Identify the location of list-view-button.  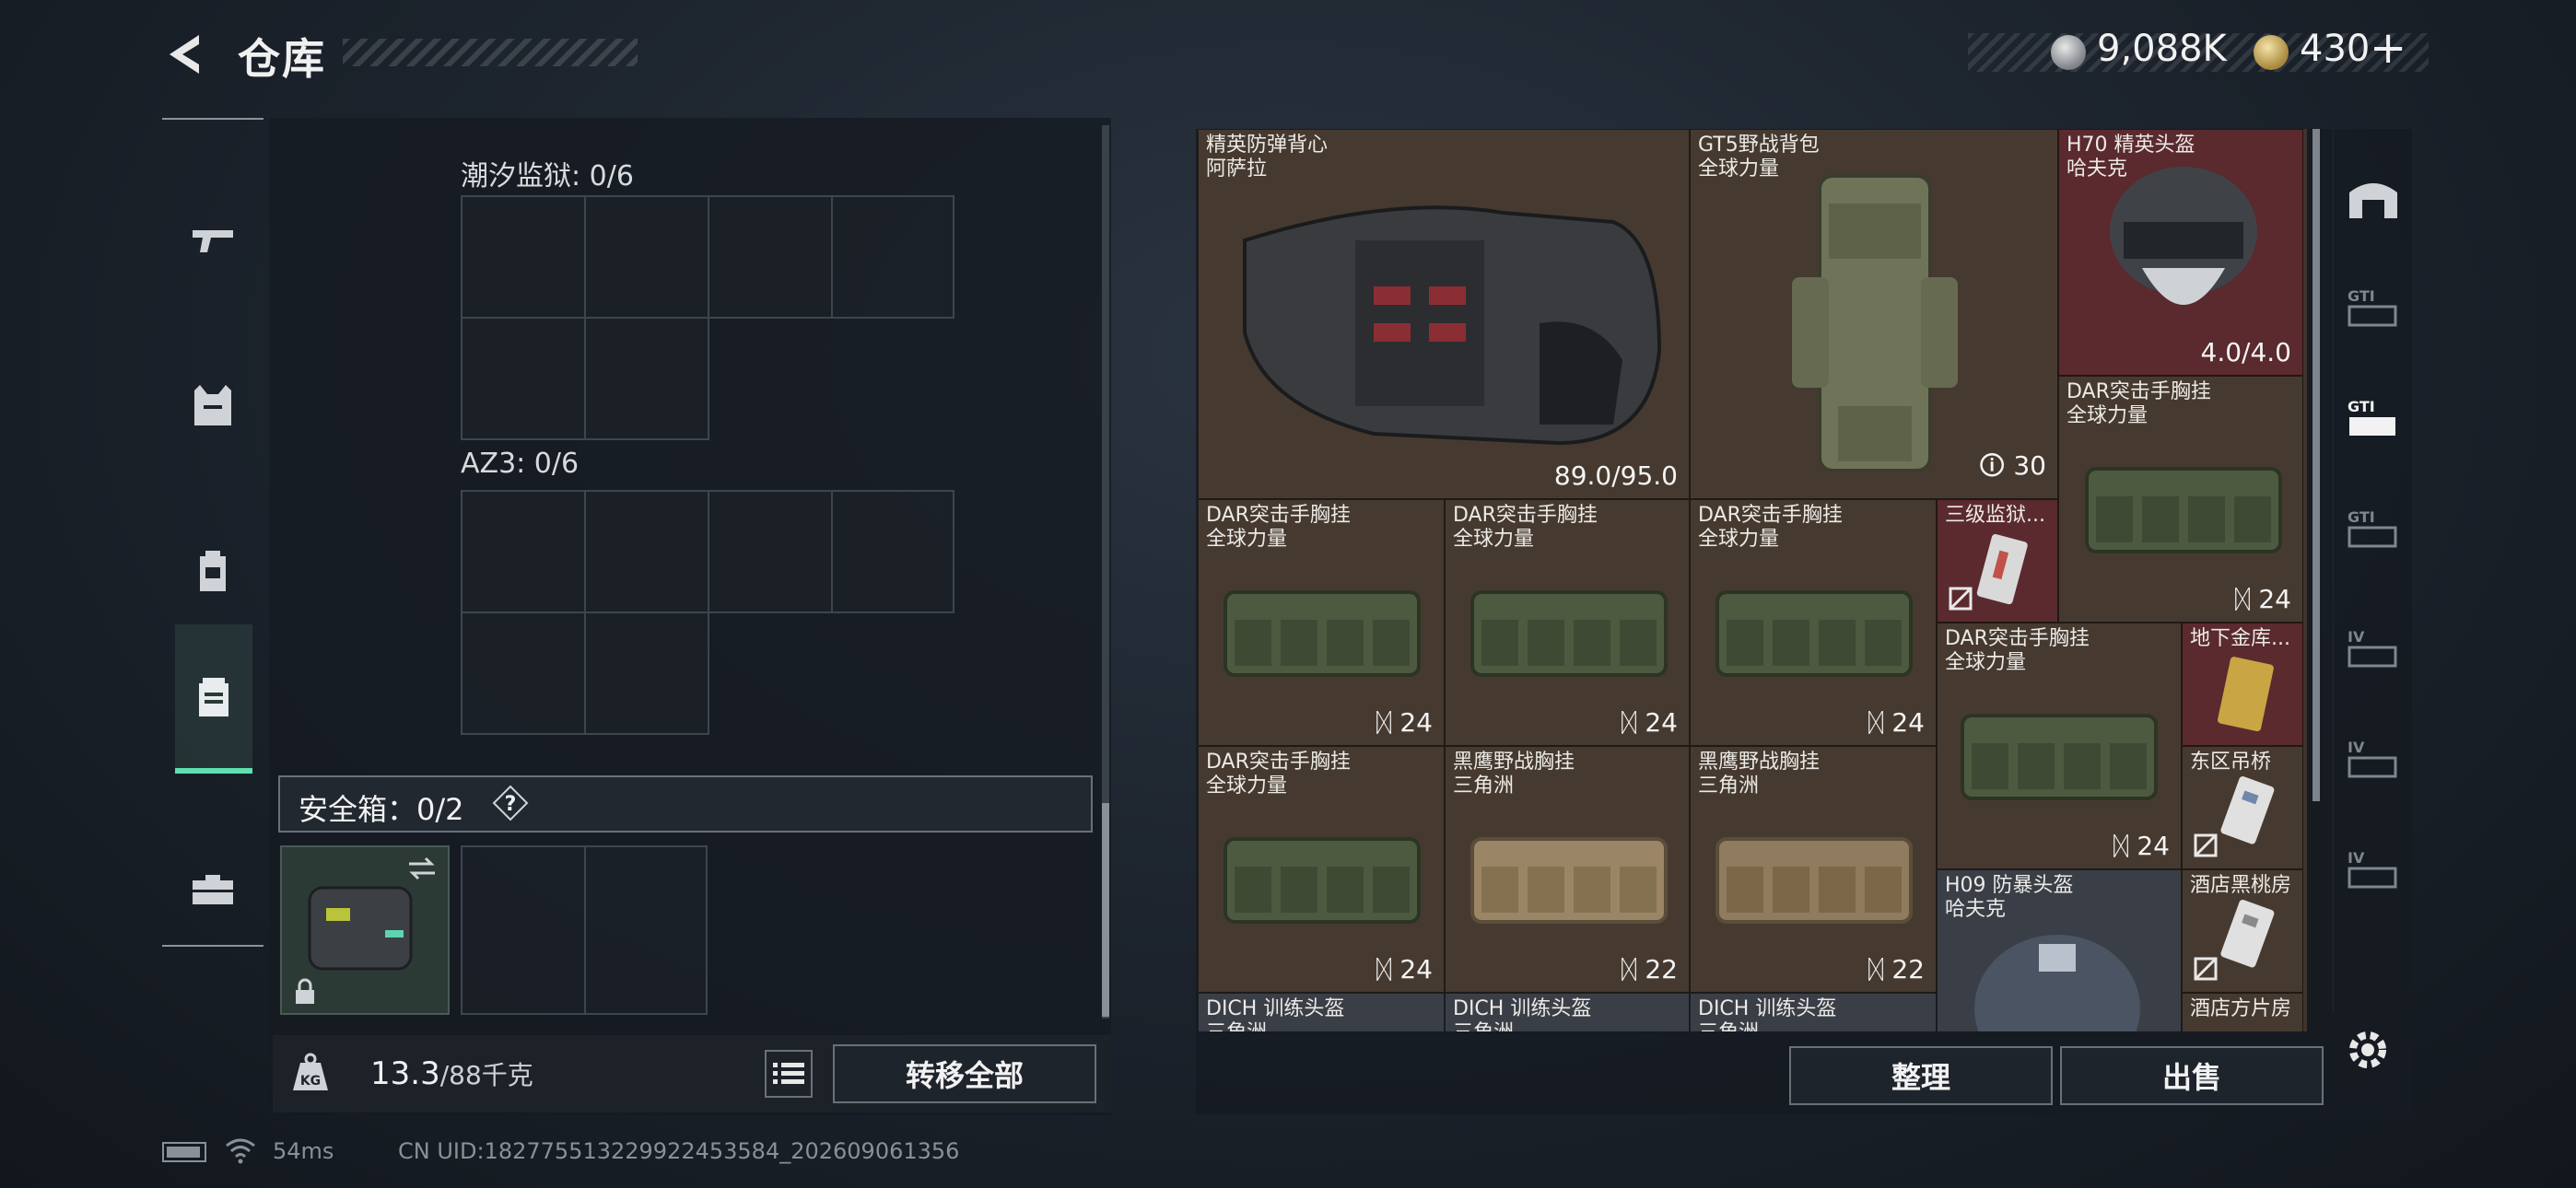
(789, 1074).